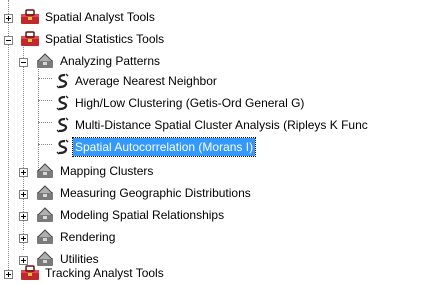  I want to click on tree-item-label: Analyzing Patterns, so click(110, 61).